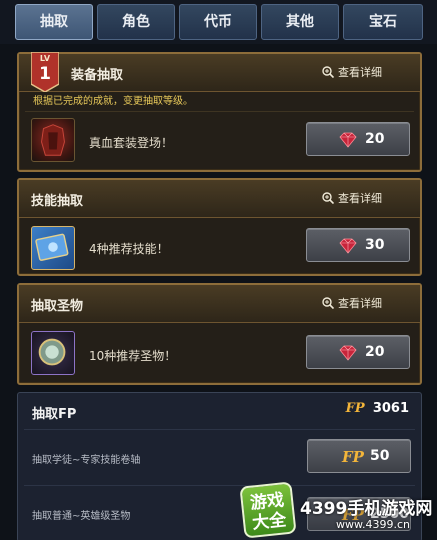 Image resolution: width=437 pixels, height=540 pixels. I want to click on relic-detail-button: 查看详细, so click(365, 304).